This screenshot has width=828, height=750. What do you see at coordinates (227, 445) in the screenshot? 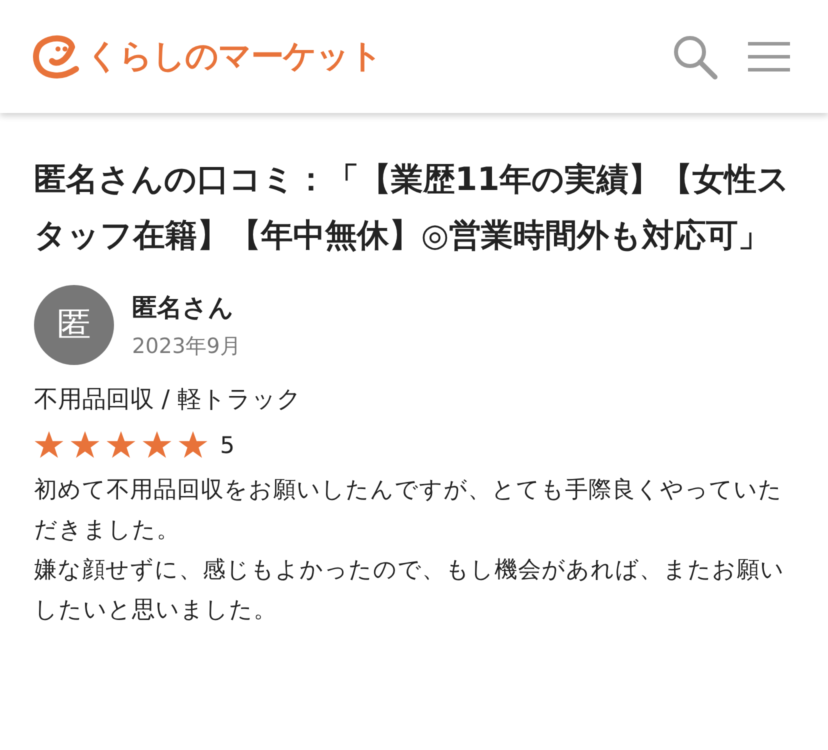
I see `rating-value: 5` at bounding box center [227, 445].